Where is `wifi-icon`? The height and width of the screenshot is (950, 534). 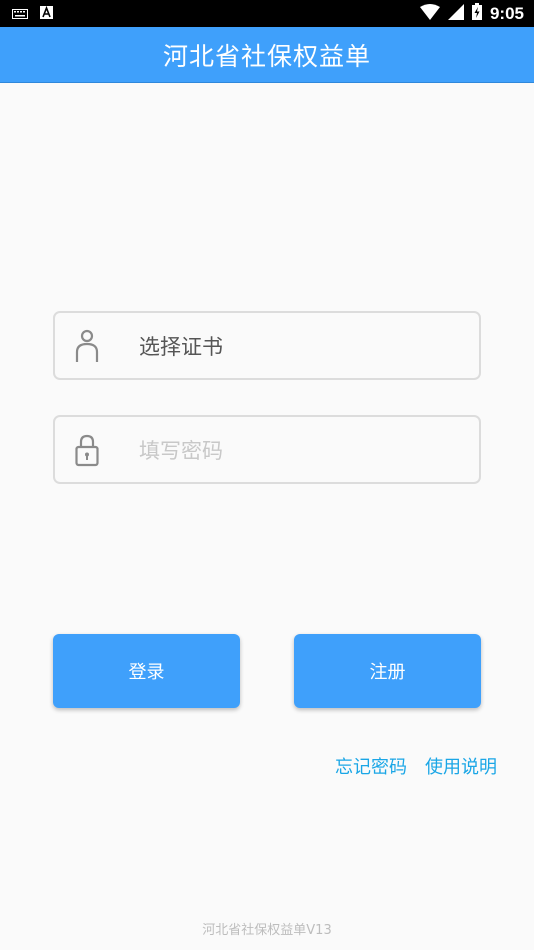
wifi-icon is located at coordinates (429, 13).